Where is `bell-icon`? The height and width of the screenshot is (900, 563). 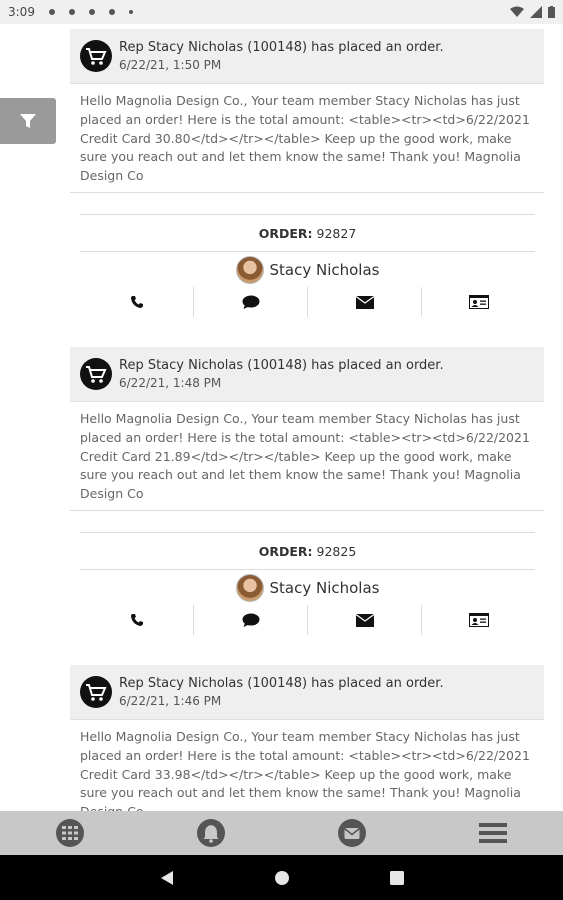 bell-icon is located at coordinates (211, 833).